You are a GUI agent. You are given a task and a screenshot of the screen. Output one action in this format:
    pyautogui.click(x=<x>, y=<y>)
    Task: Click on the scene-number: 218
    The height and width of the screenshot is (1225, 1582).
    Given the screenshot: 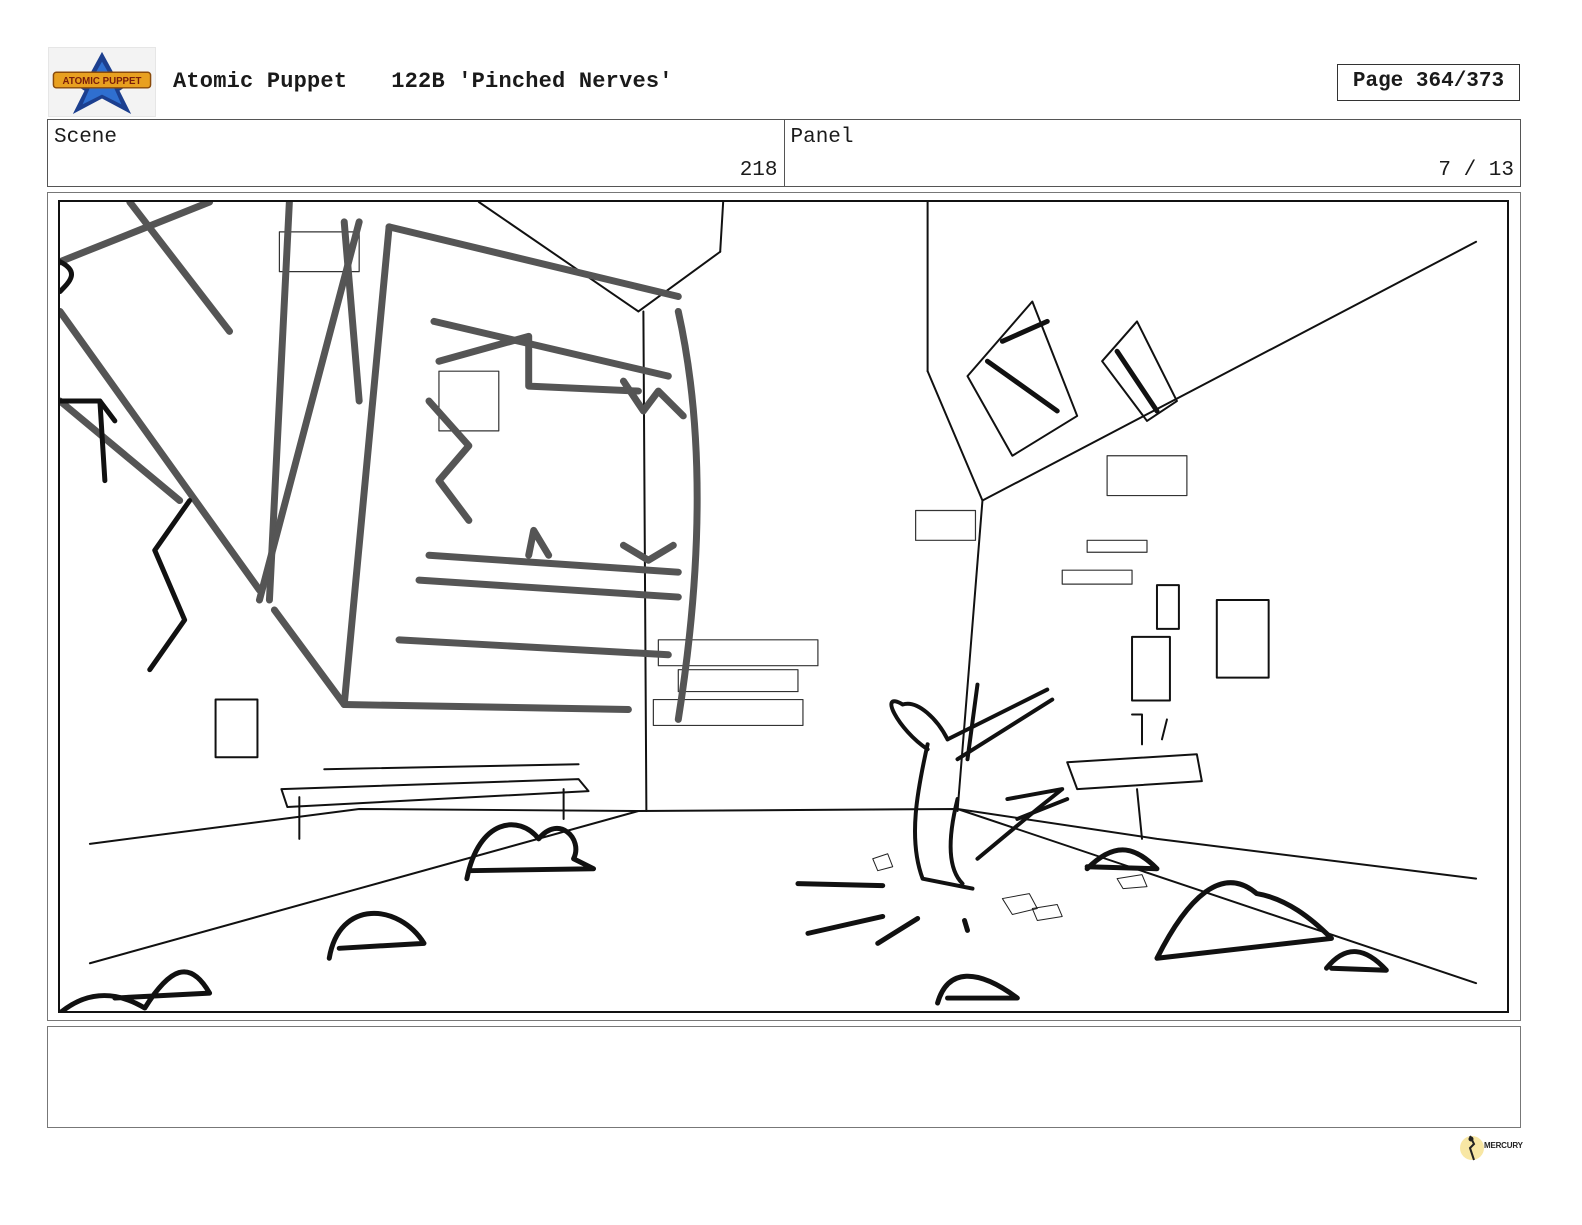 What is the action you would take?
    pyautogui.click(x=758, y=170)
    